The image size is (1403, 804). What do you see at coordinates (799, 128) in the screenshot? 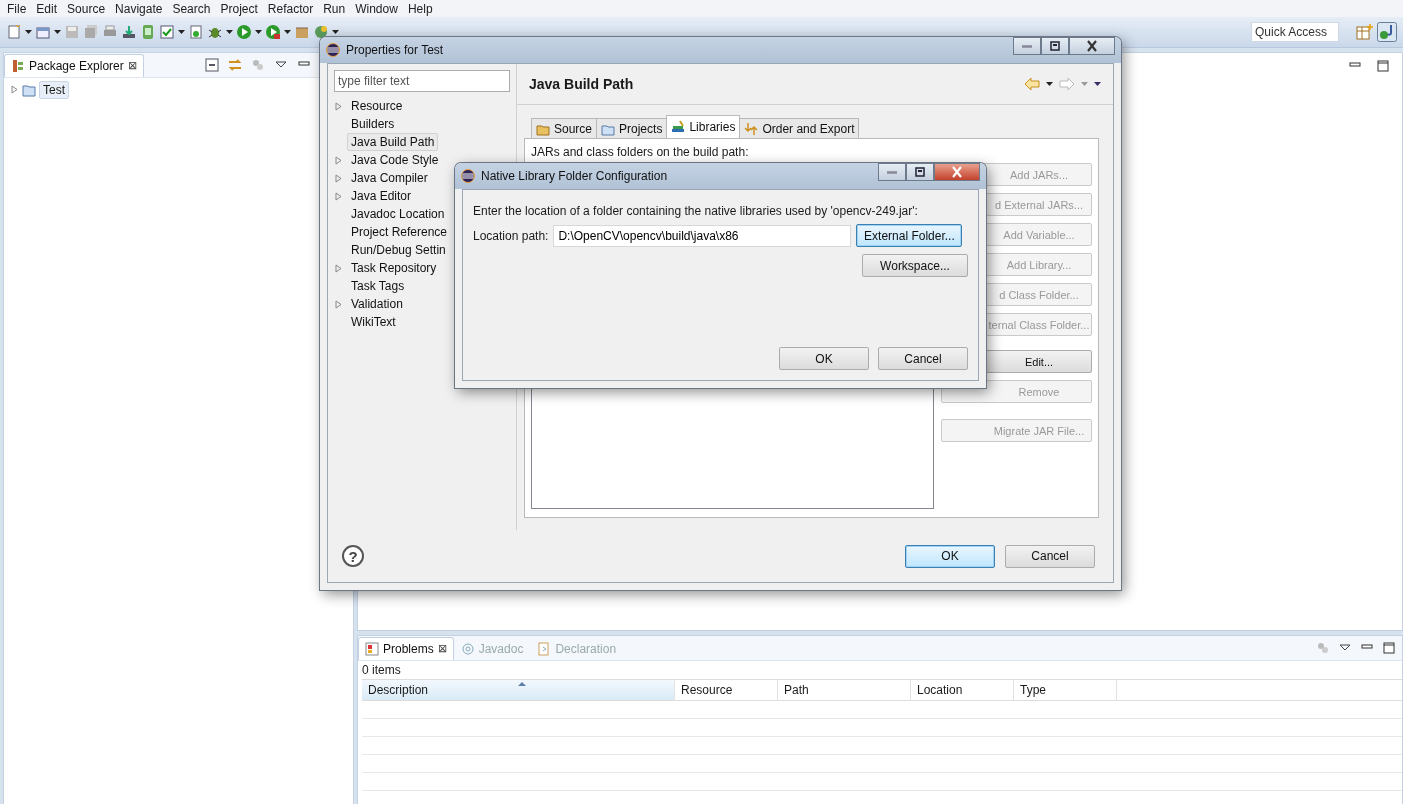
I see `tab: Order and Export` at bounding box center [799, 128].